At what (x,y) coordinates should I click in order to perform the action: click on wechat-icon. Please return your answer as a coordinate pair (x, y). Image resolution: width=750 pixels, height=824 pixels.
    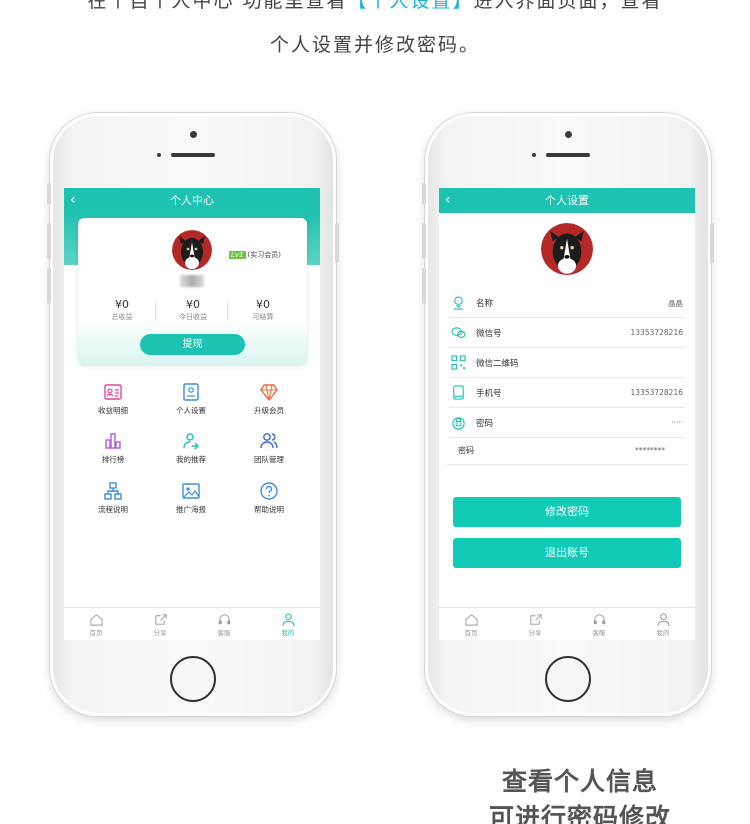
    Looking at the image, I should click on (458, 332).